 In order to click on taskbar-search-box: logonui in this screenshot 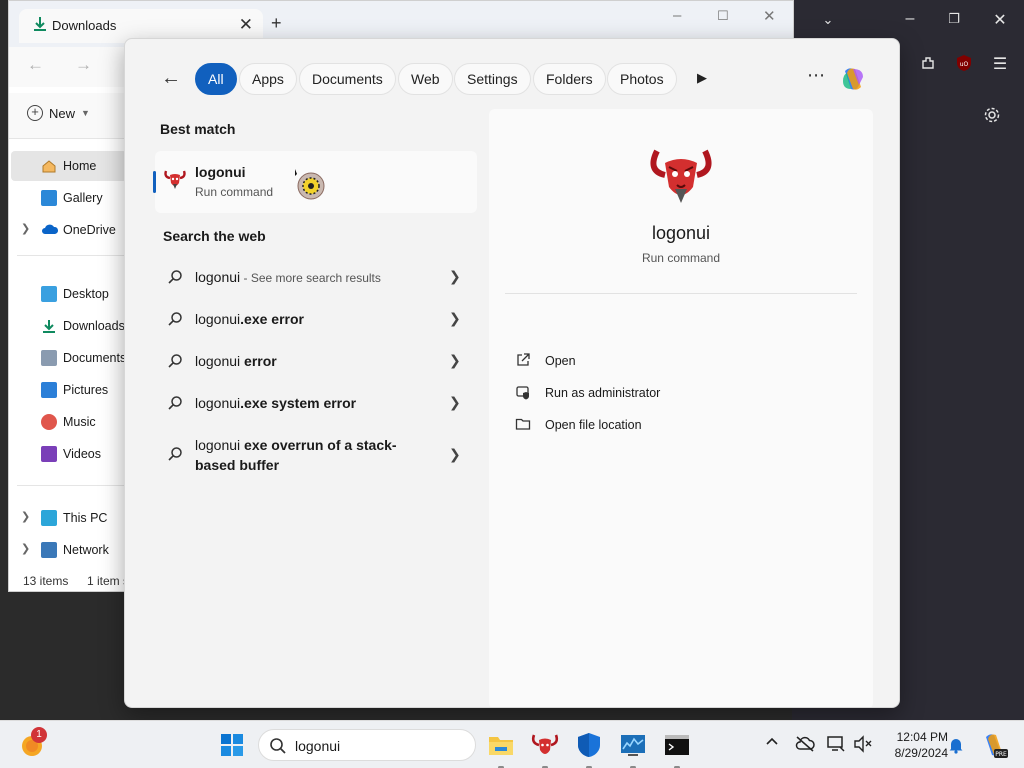, I will do `click(367, 745)`.